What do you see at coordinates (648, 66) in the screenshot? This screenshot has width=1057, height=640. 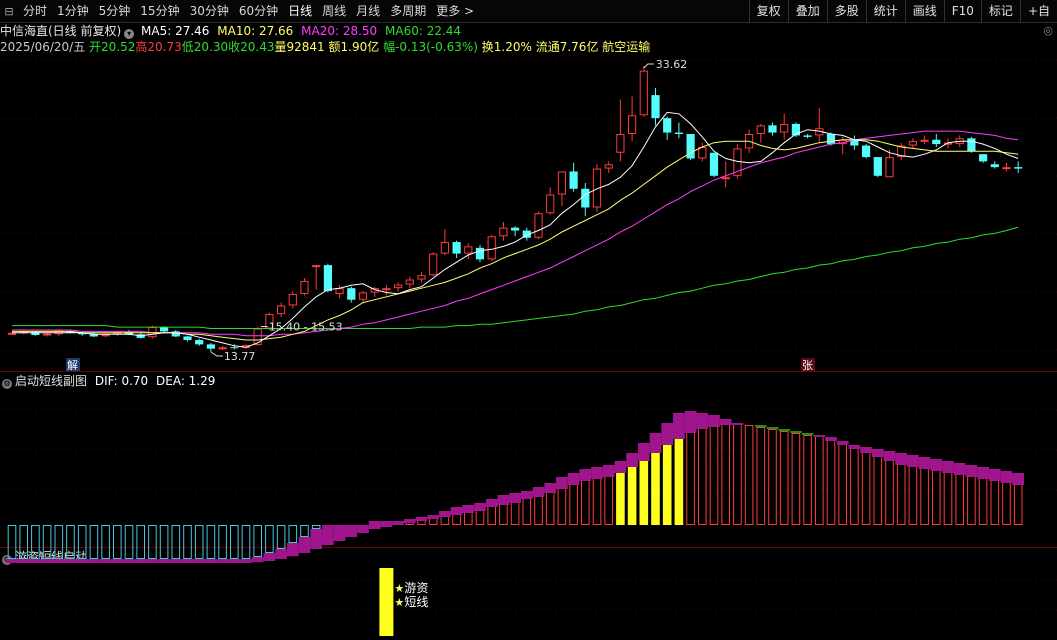 I see `high-pointer` at bounding box center [648, 66].